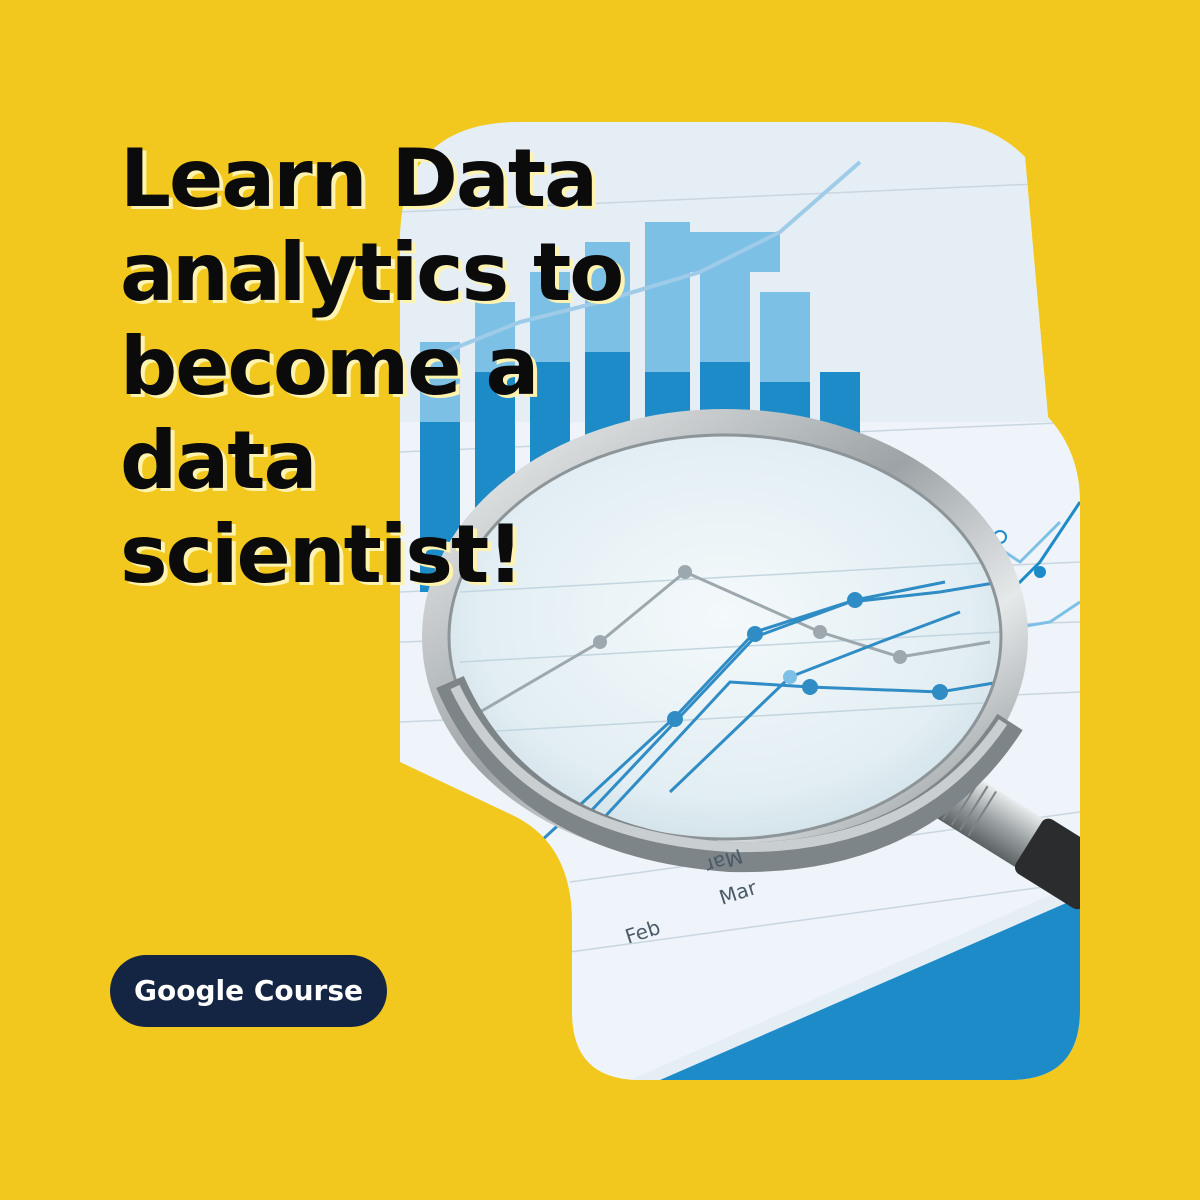 Image resolution: width=1200 pixels, height=1200 pixels. What do you see at coordinates (218, 460) in the screenshot?
I see `headline-line-4: data` at bounding box center [218, 460].